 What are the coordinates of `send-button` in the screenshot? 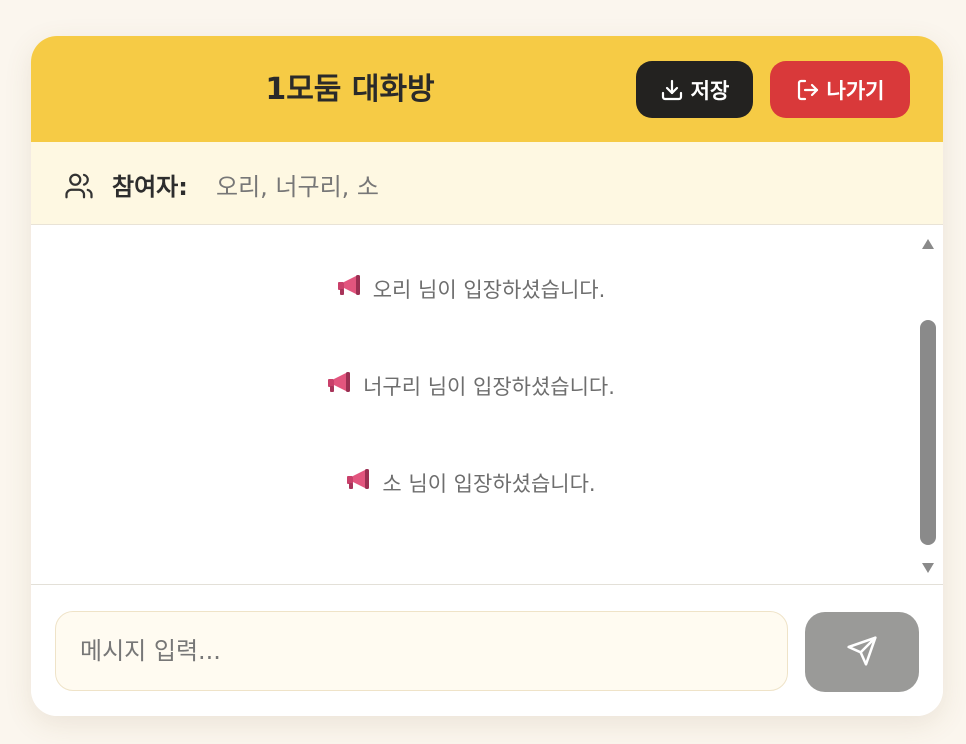 It's located at (862, 652).